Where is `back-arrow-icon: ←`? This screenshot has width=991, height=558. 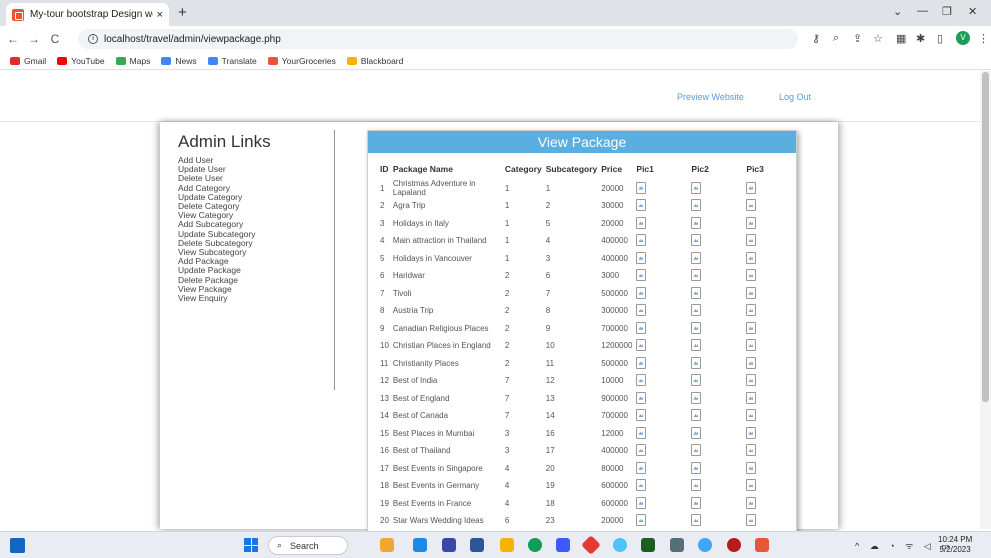
back-arrow-icon: ← is located at coordinates (13, 39).